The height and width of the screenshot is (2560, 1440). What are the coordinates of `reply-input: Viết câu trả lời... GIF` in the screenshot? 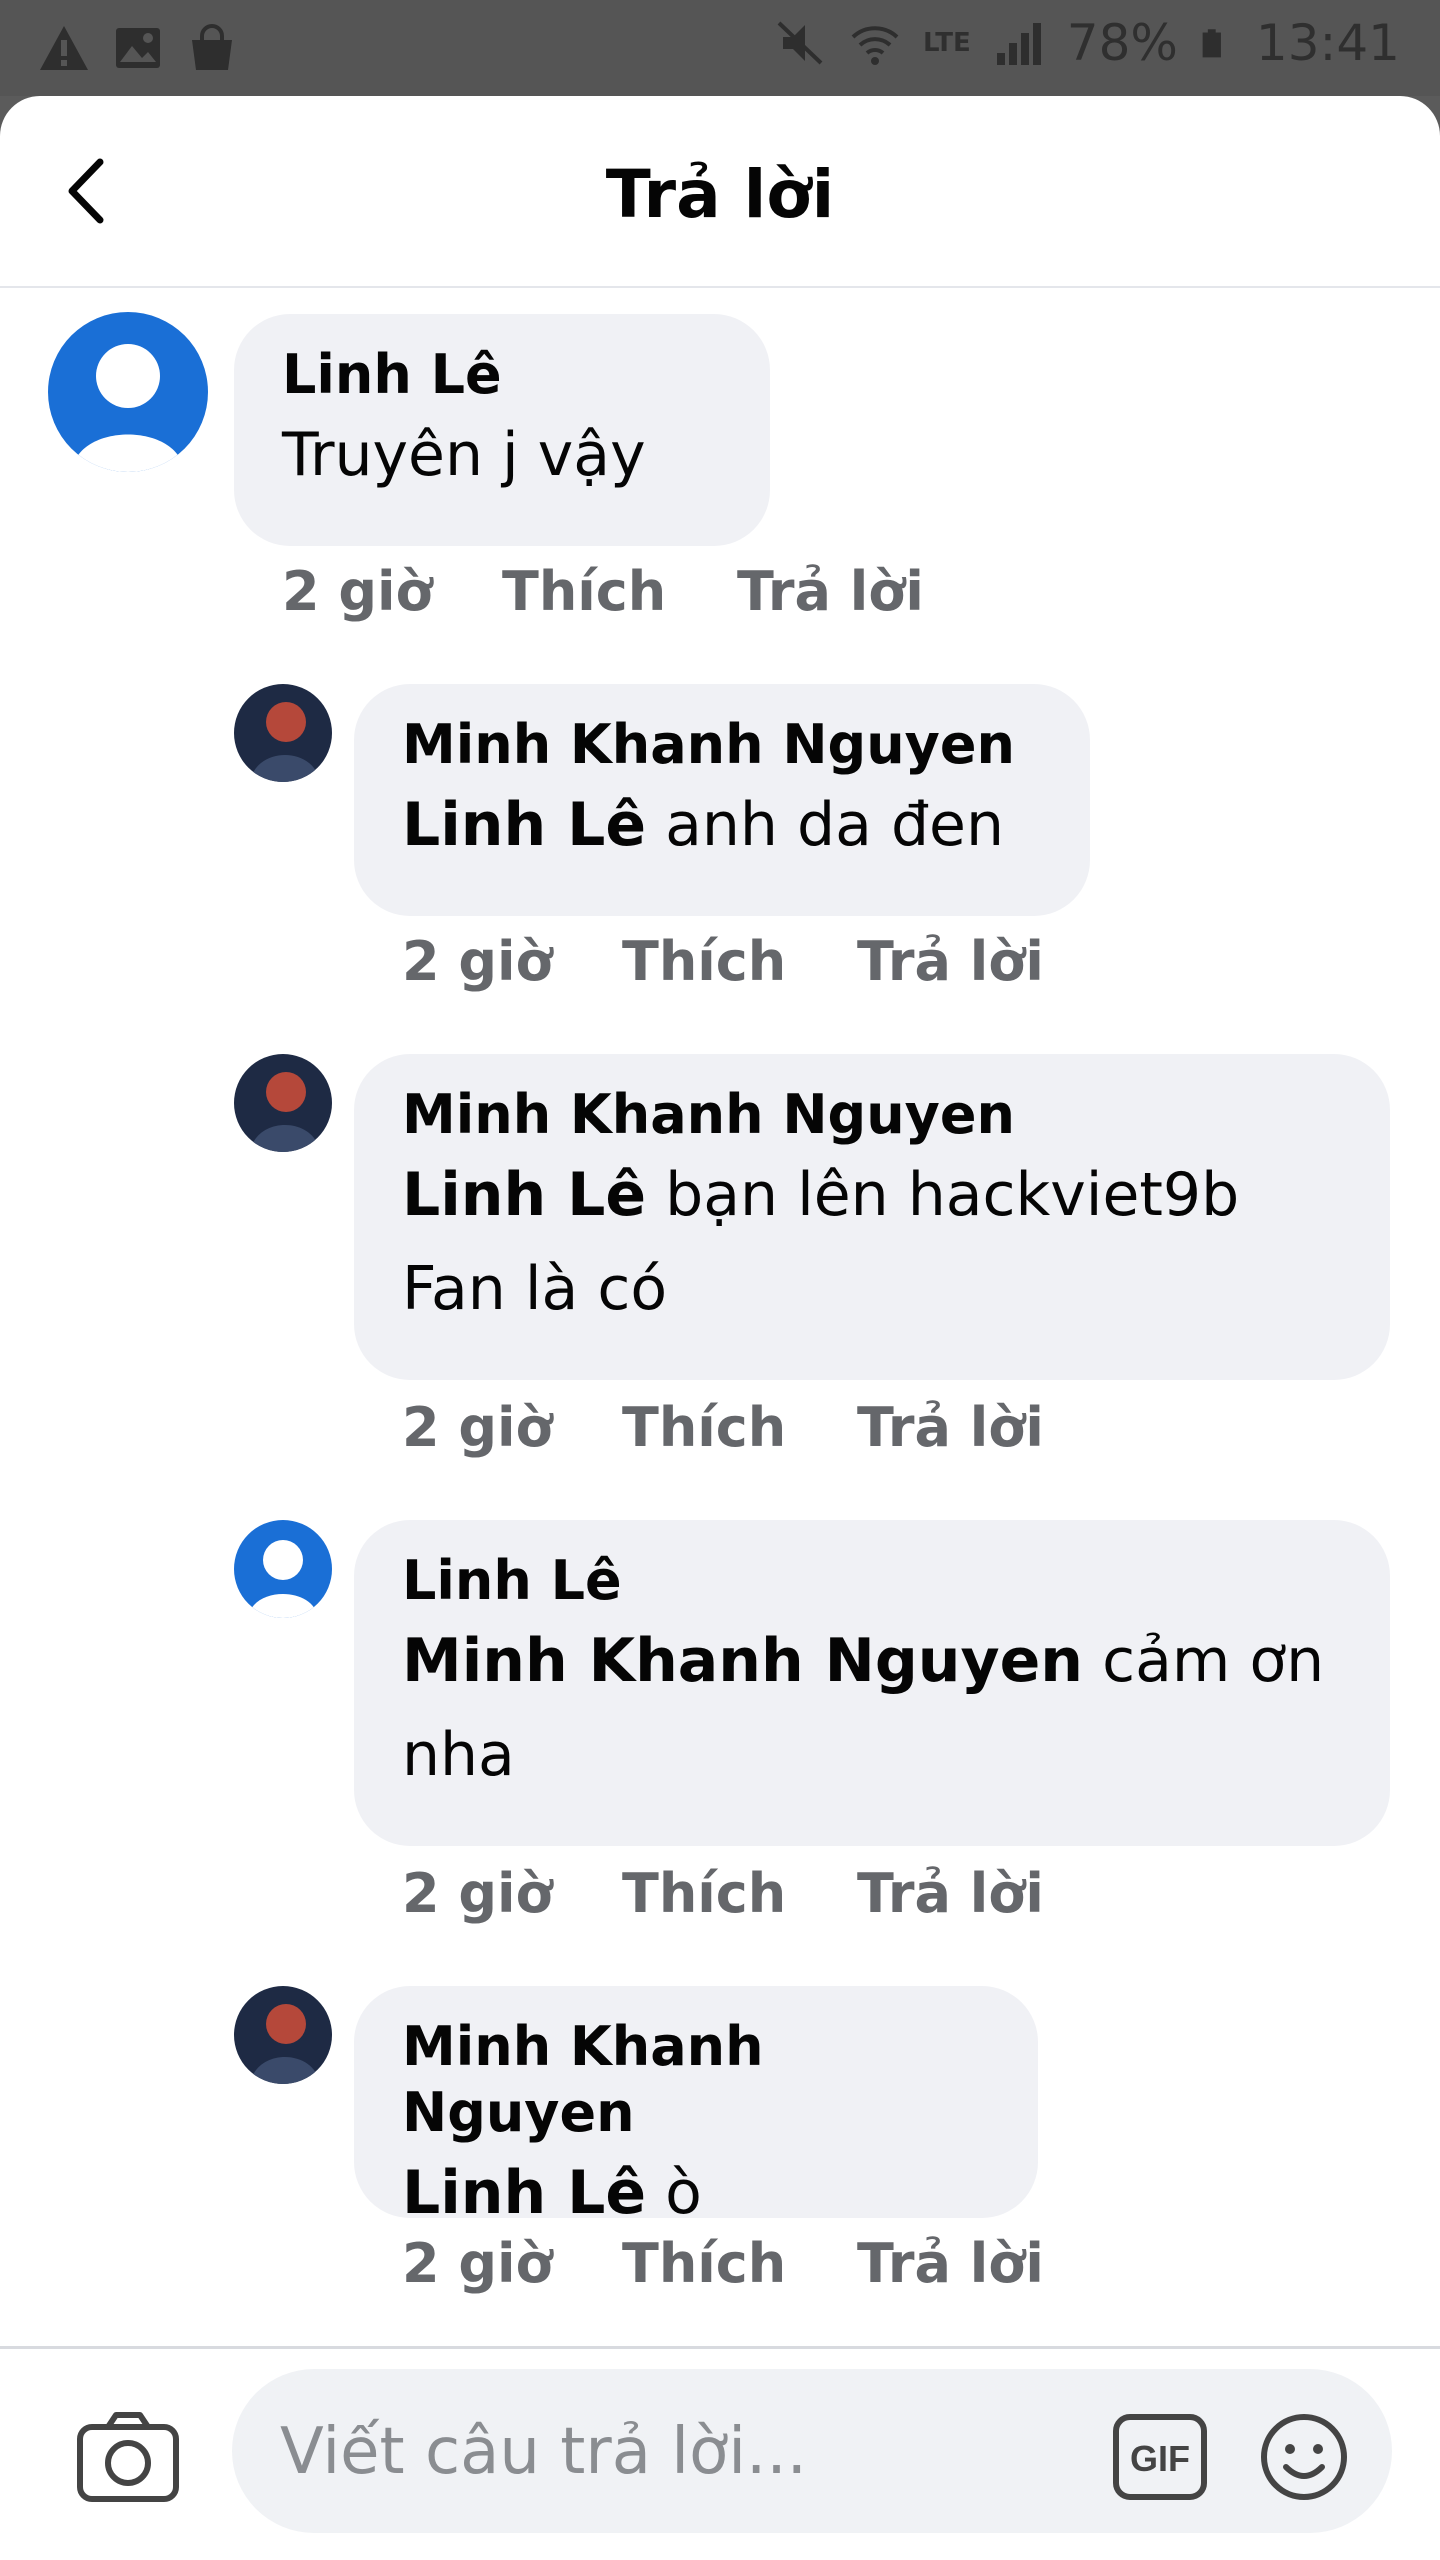 It's located at (812, 2451).